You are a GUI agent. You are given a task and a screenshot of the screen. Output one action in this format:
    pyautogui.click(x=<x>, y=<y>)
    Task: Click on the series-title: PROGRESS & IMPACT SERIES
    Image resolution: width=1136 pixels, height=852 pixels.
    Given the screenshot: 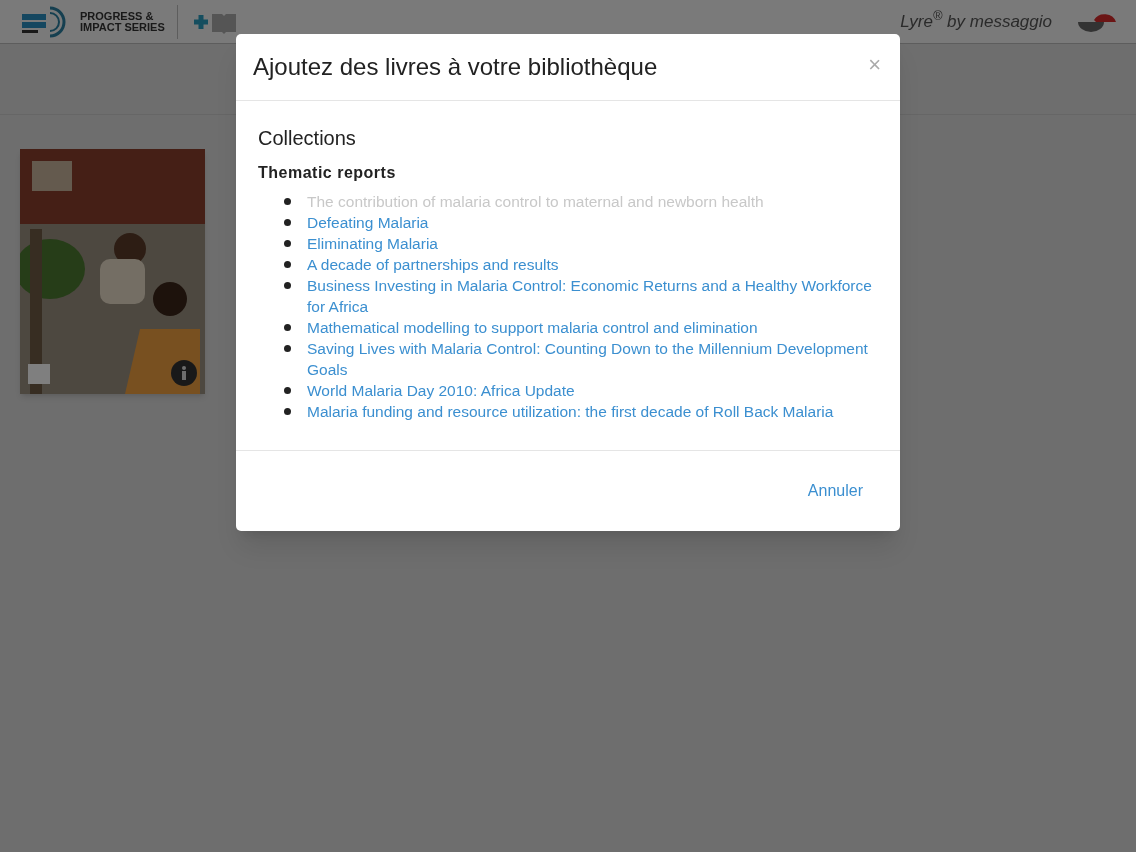 What is the action you would take?
    pyautogui.click(x=129, y=21)
    